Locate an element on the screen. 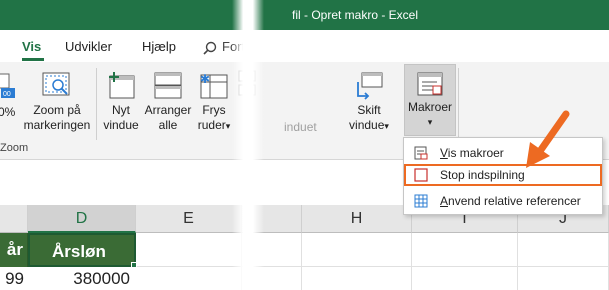  switch-windows-button: Skift vindue▾ is located at coordinates (369, 103).